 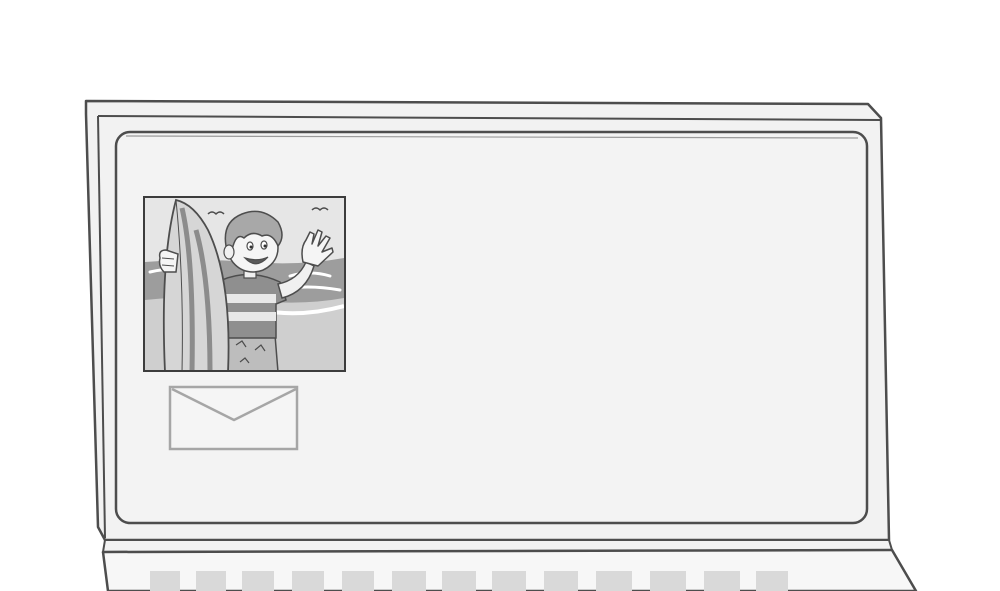 I want to click on laptop-base, so click(x=509, y=565).